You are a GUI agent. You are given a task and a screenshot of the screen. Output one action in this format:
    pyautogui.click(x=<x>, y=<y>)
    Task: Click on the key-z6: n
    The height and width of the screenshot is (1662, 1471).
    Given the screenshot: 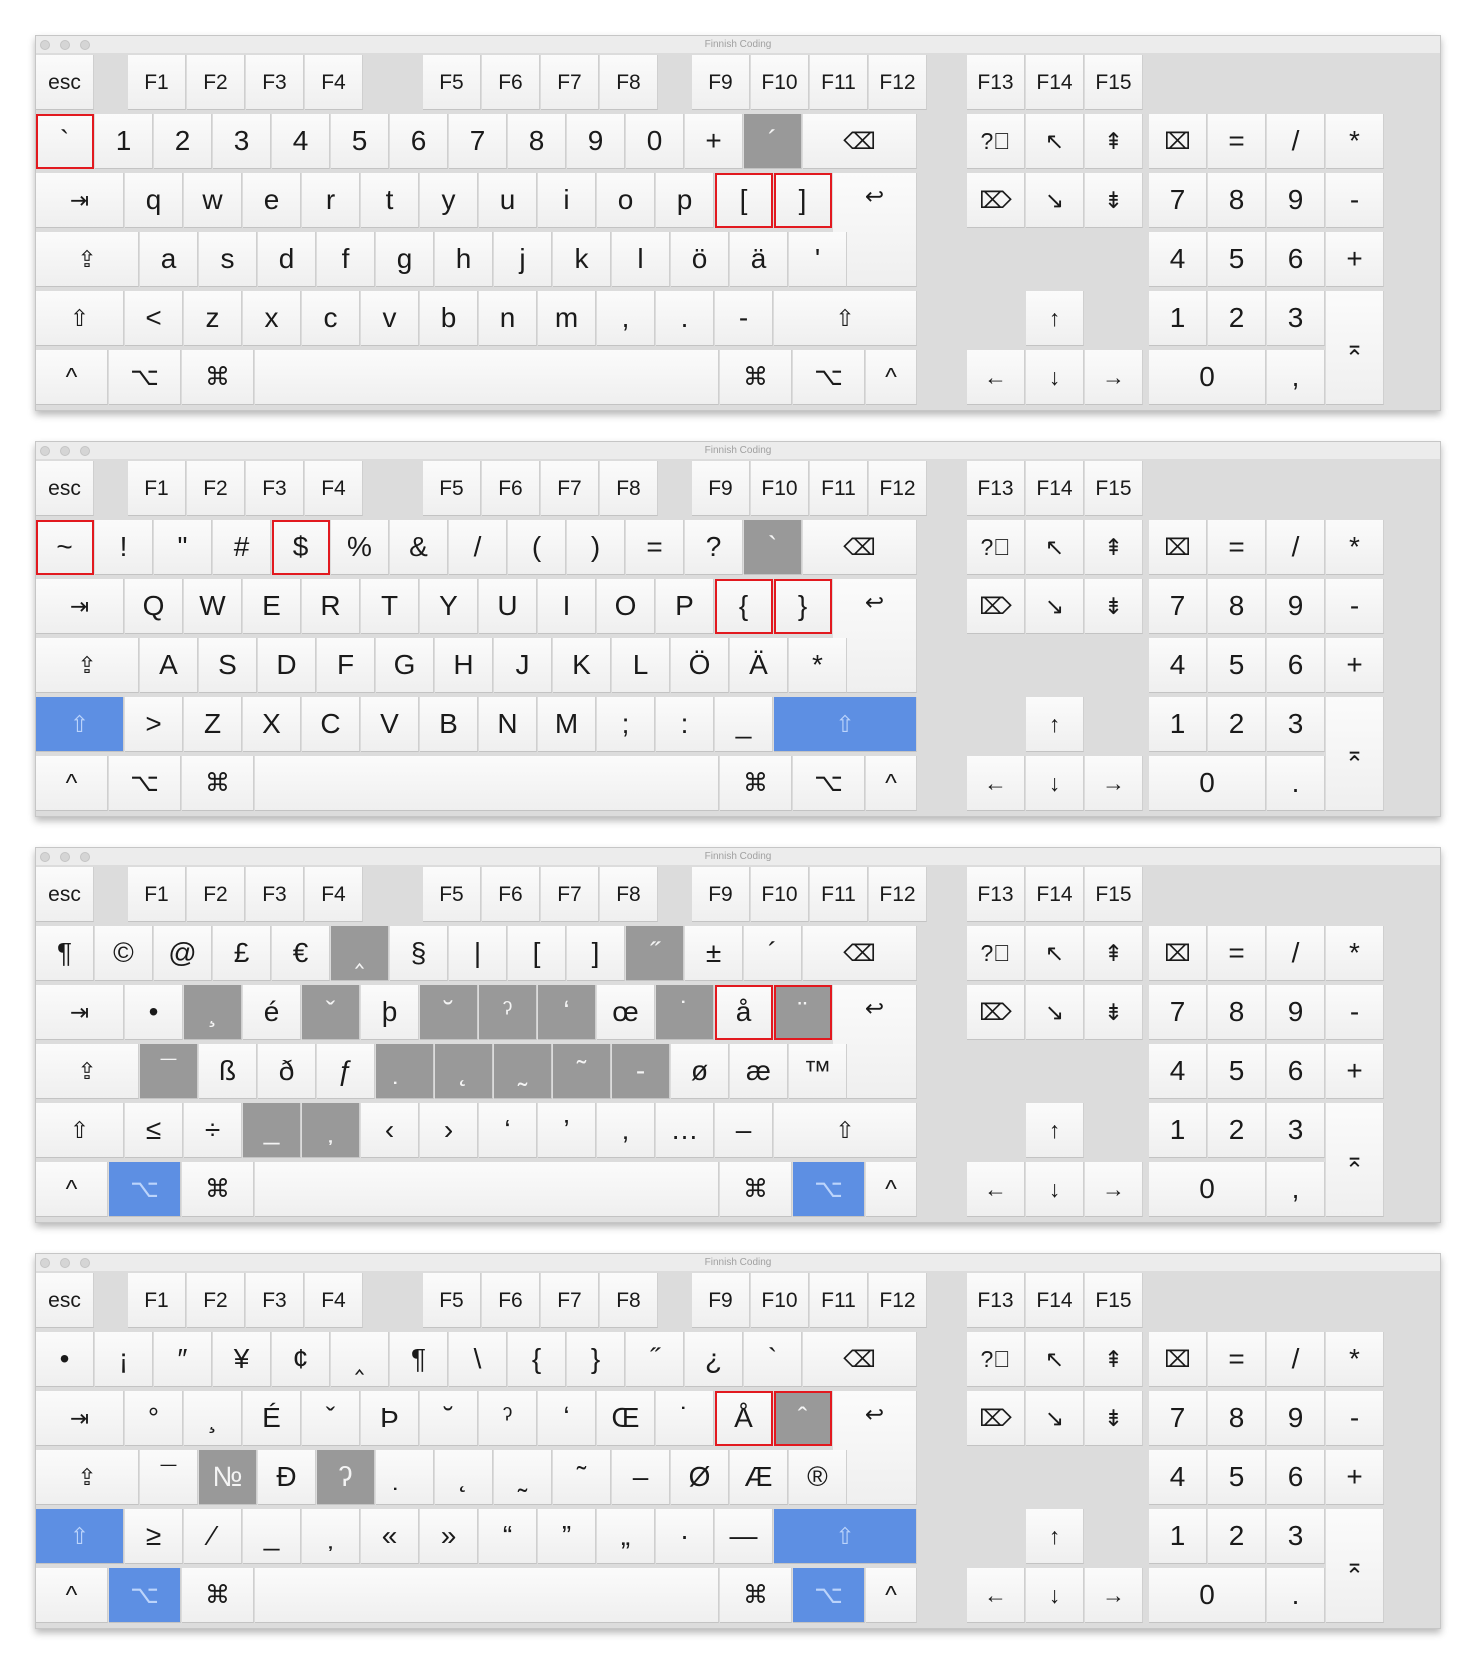 What is the action you would take?
    pyautogui.click(x=508, y=318)
    